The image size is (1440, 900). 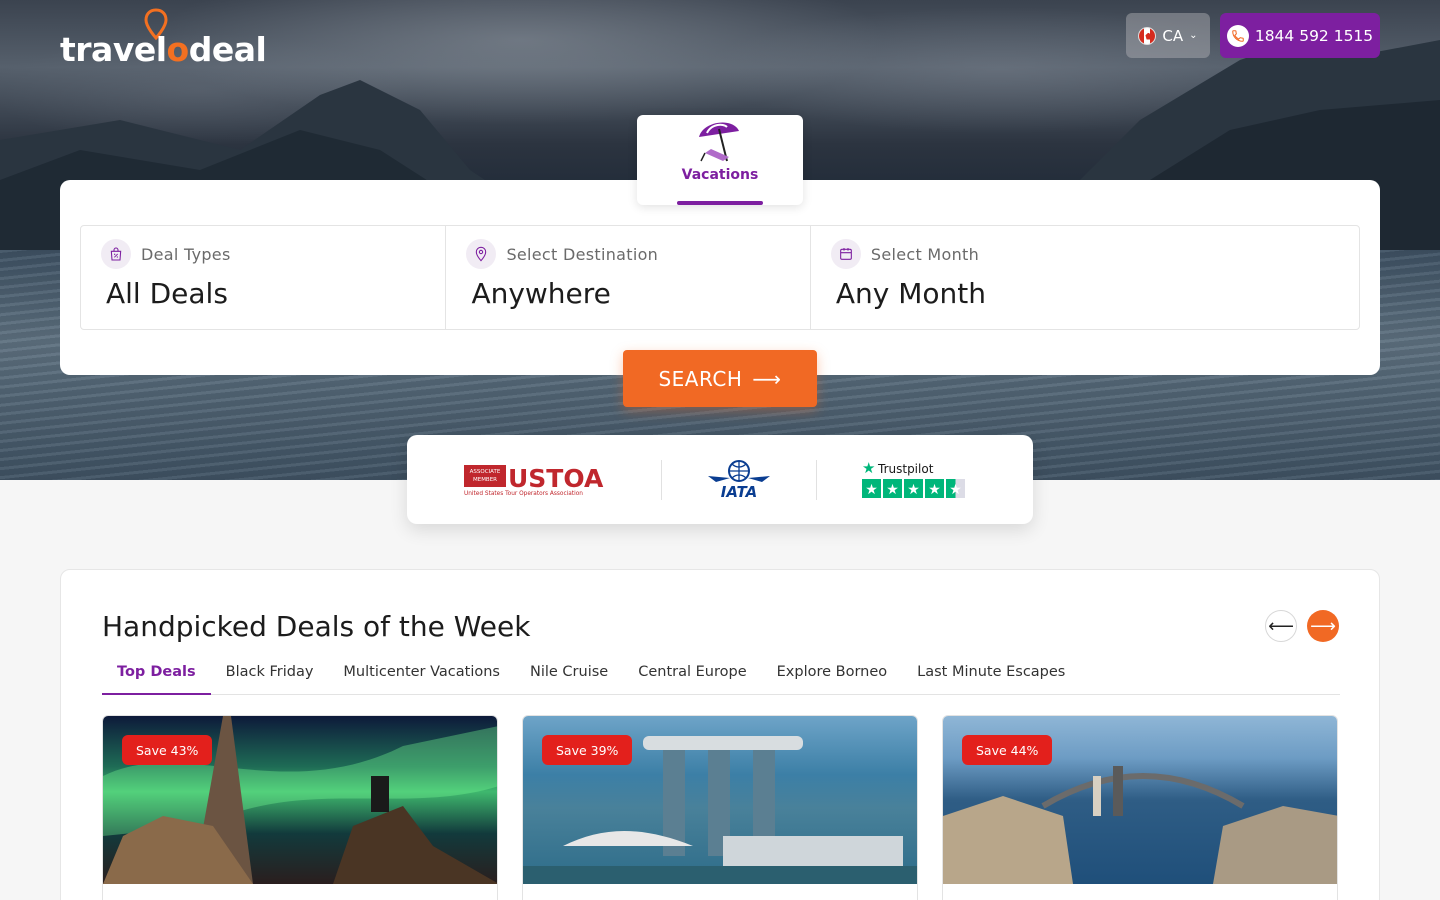 I want to click on trustpilot-stars: ★ ★ ★ ★ ★, so click(x=913, y=488).